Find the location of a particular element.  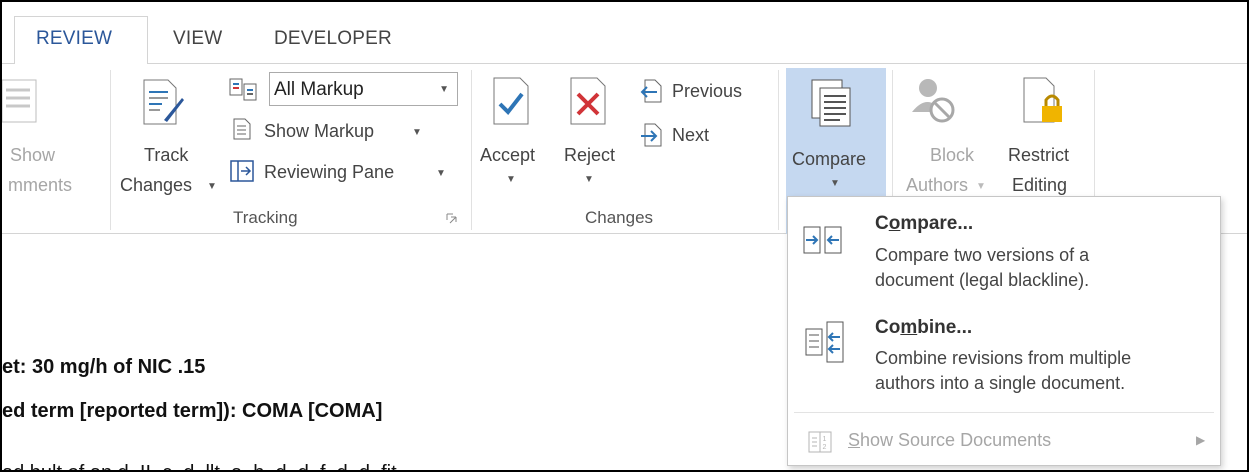

track-changes-label-2: Changes is located at coordinates (156, 185).